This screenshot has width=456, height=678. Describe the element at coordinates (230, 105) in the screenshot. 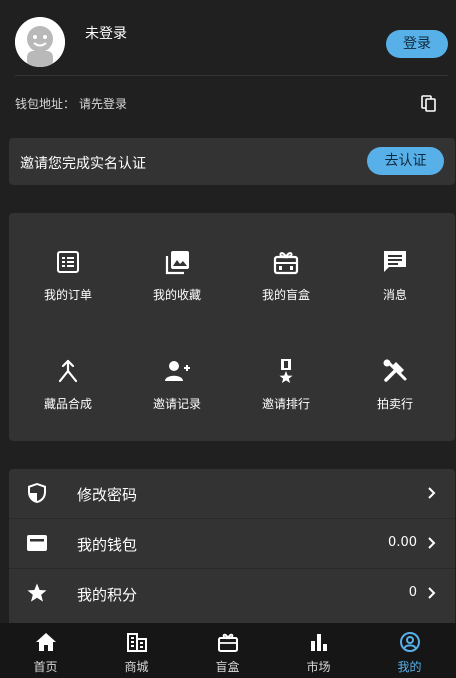

I see `wallet-address-row: 钱包地址： 请先登录` at that location.